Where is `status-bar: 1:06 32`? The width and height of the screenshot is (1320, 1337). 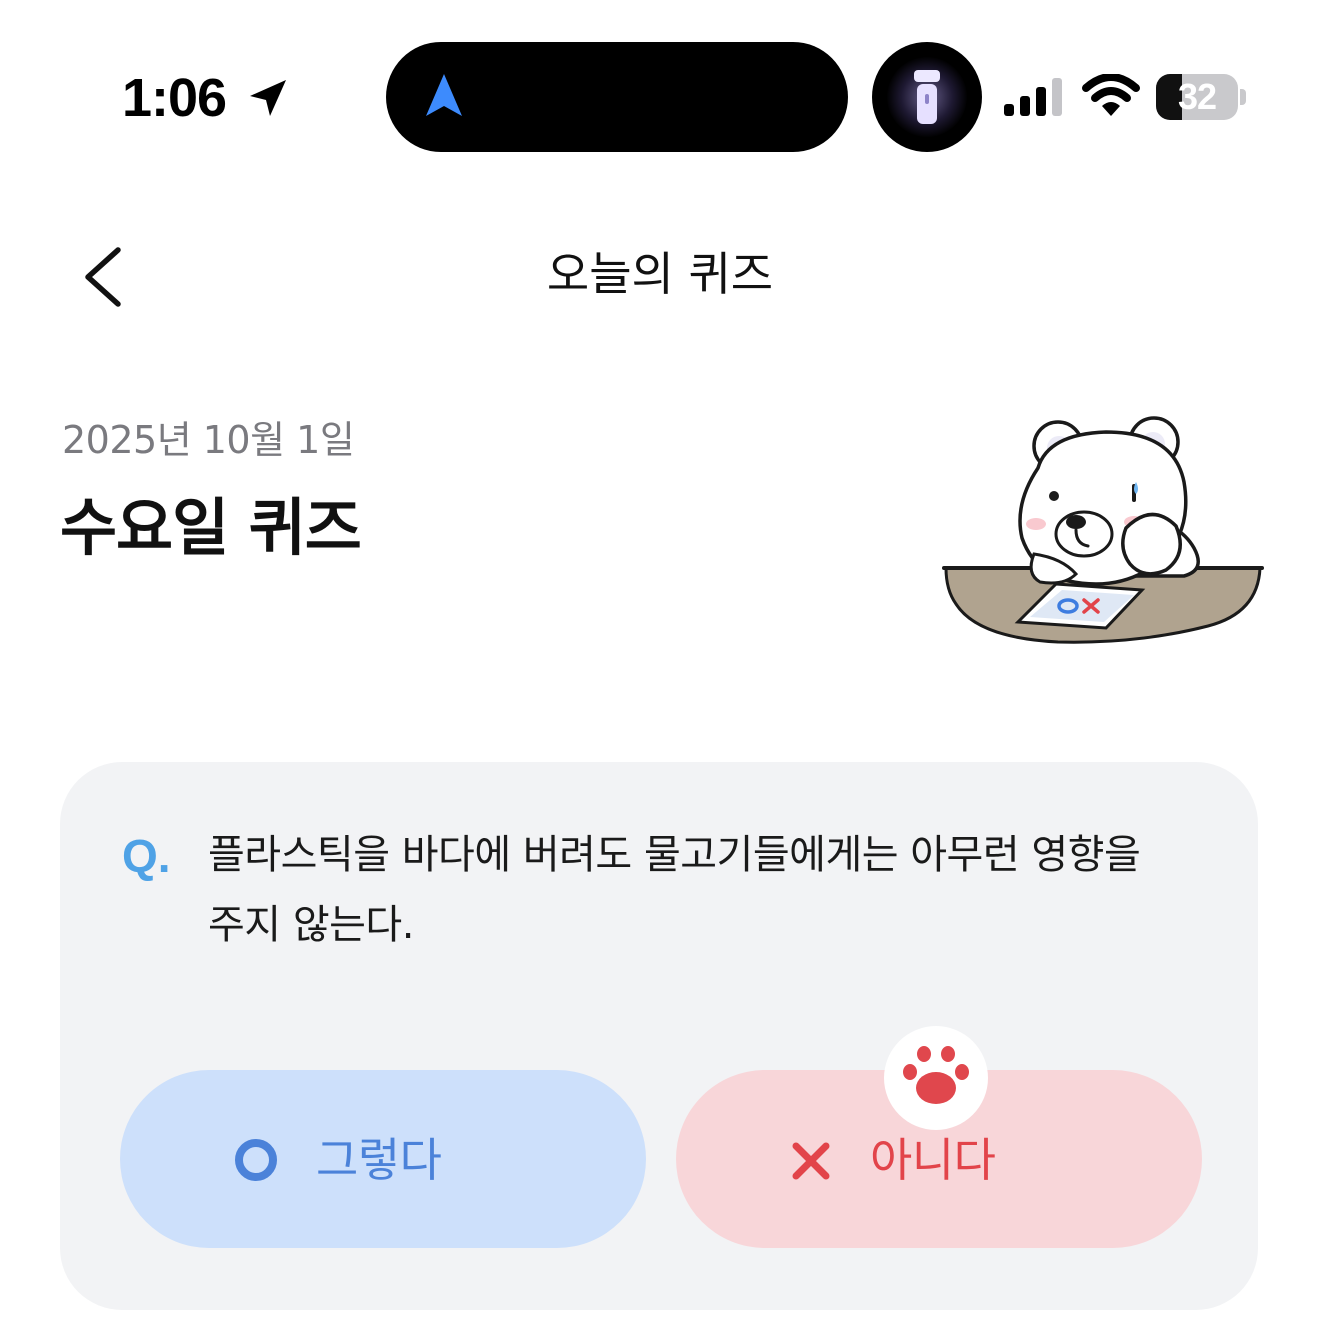
status-bar: 1:06 32 is located at coordinates (660, 95).